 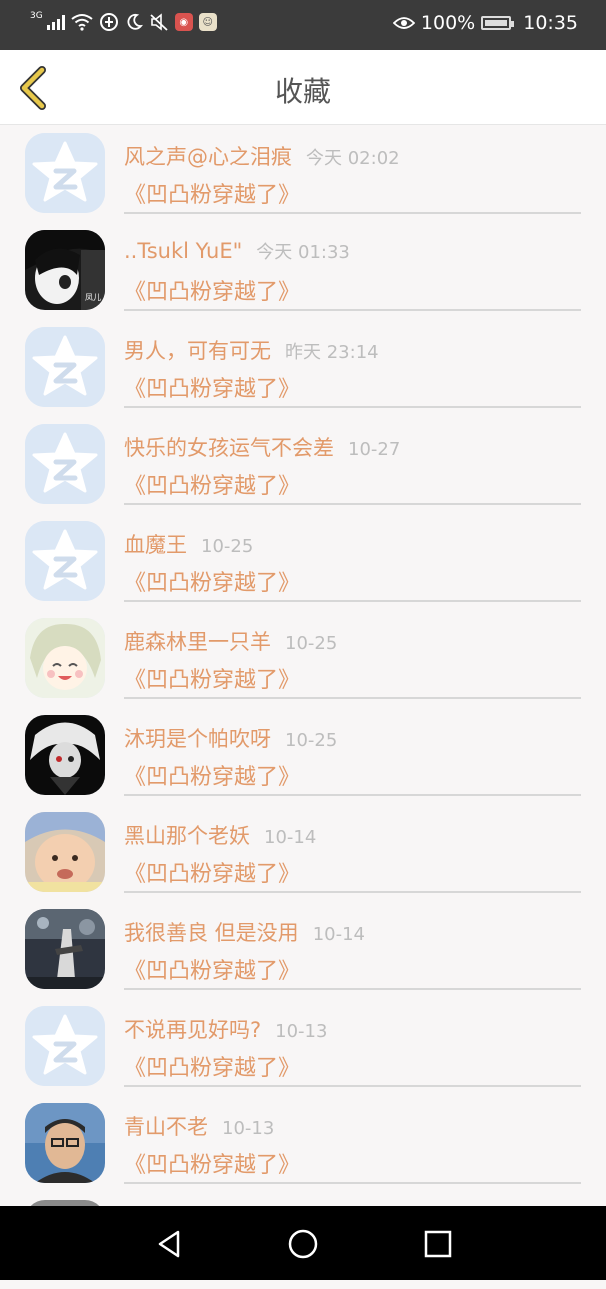 I want to click on list-item: 快乐的女孩运气不会差 10-27 《凹凸粉穿越了》, so click(x=303, y=464).